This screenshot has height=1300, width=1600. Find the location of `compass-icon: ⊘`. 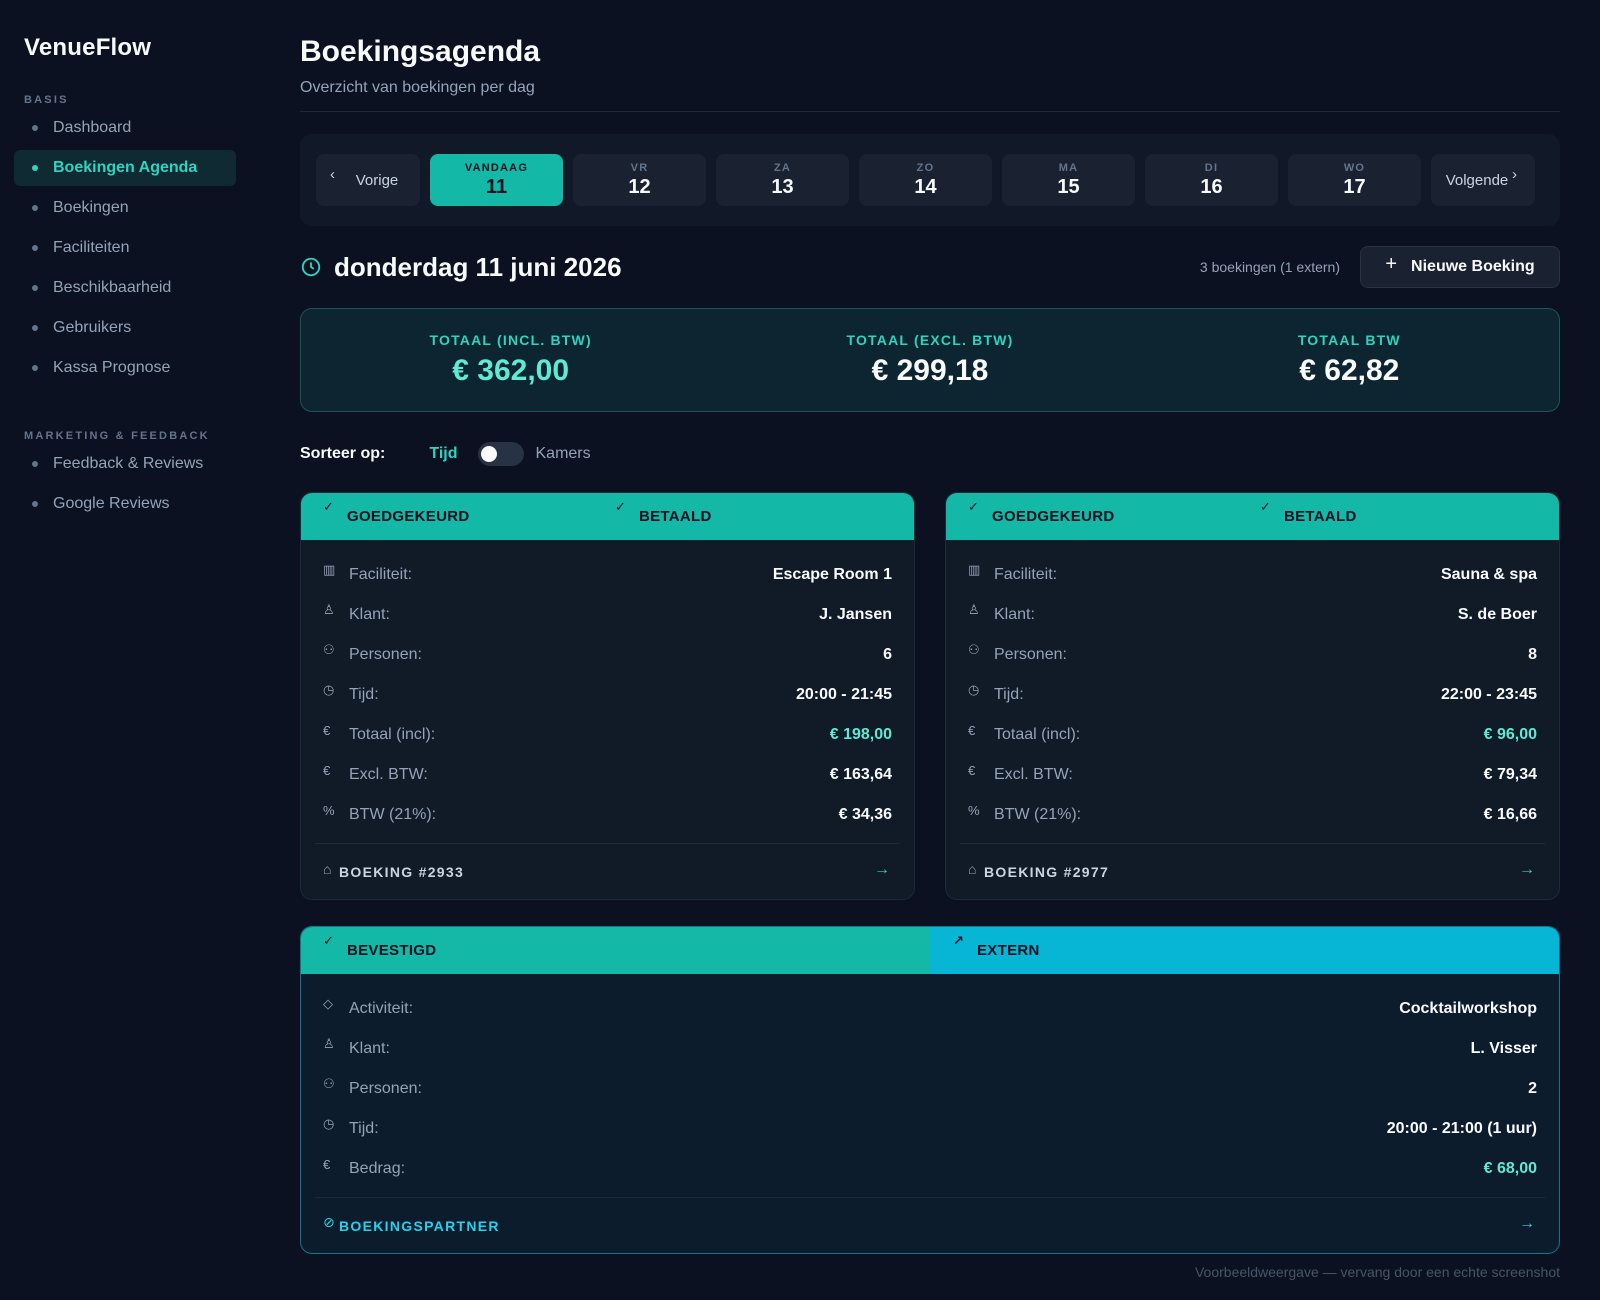

compass-icon: ⊘ is located at coordinates (329, 1222).